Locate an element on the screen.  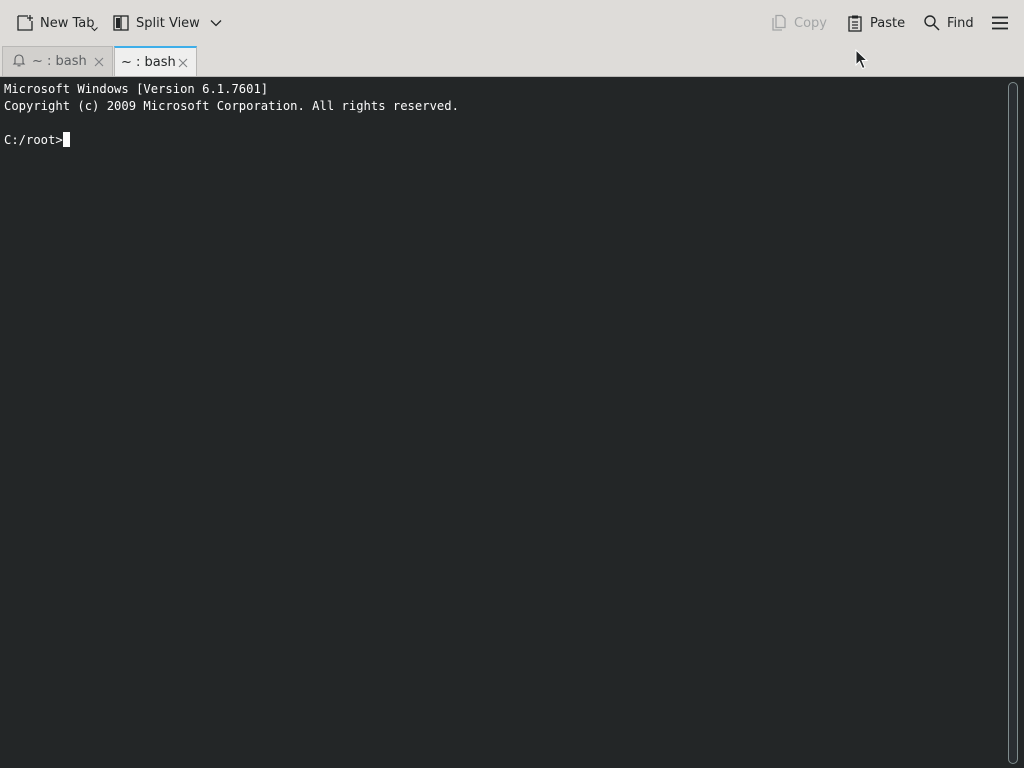
tab-bash-1: ~ : bash is located at coordinates (57, 61).